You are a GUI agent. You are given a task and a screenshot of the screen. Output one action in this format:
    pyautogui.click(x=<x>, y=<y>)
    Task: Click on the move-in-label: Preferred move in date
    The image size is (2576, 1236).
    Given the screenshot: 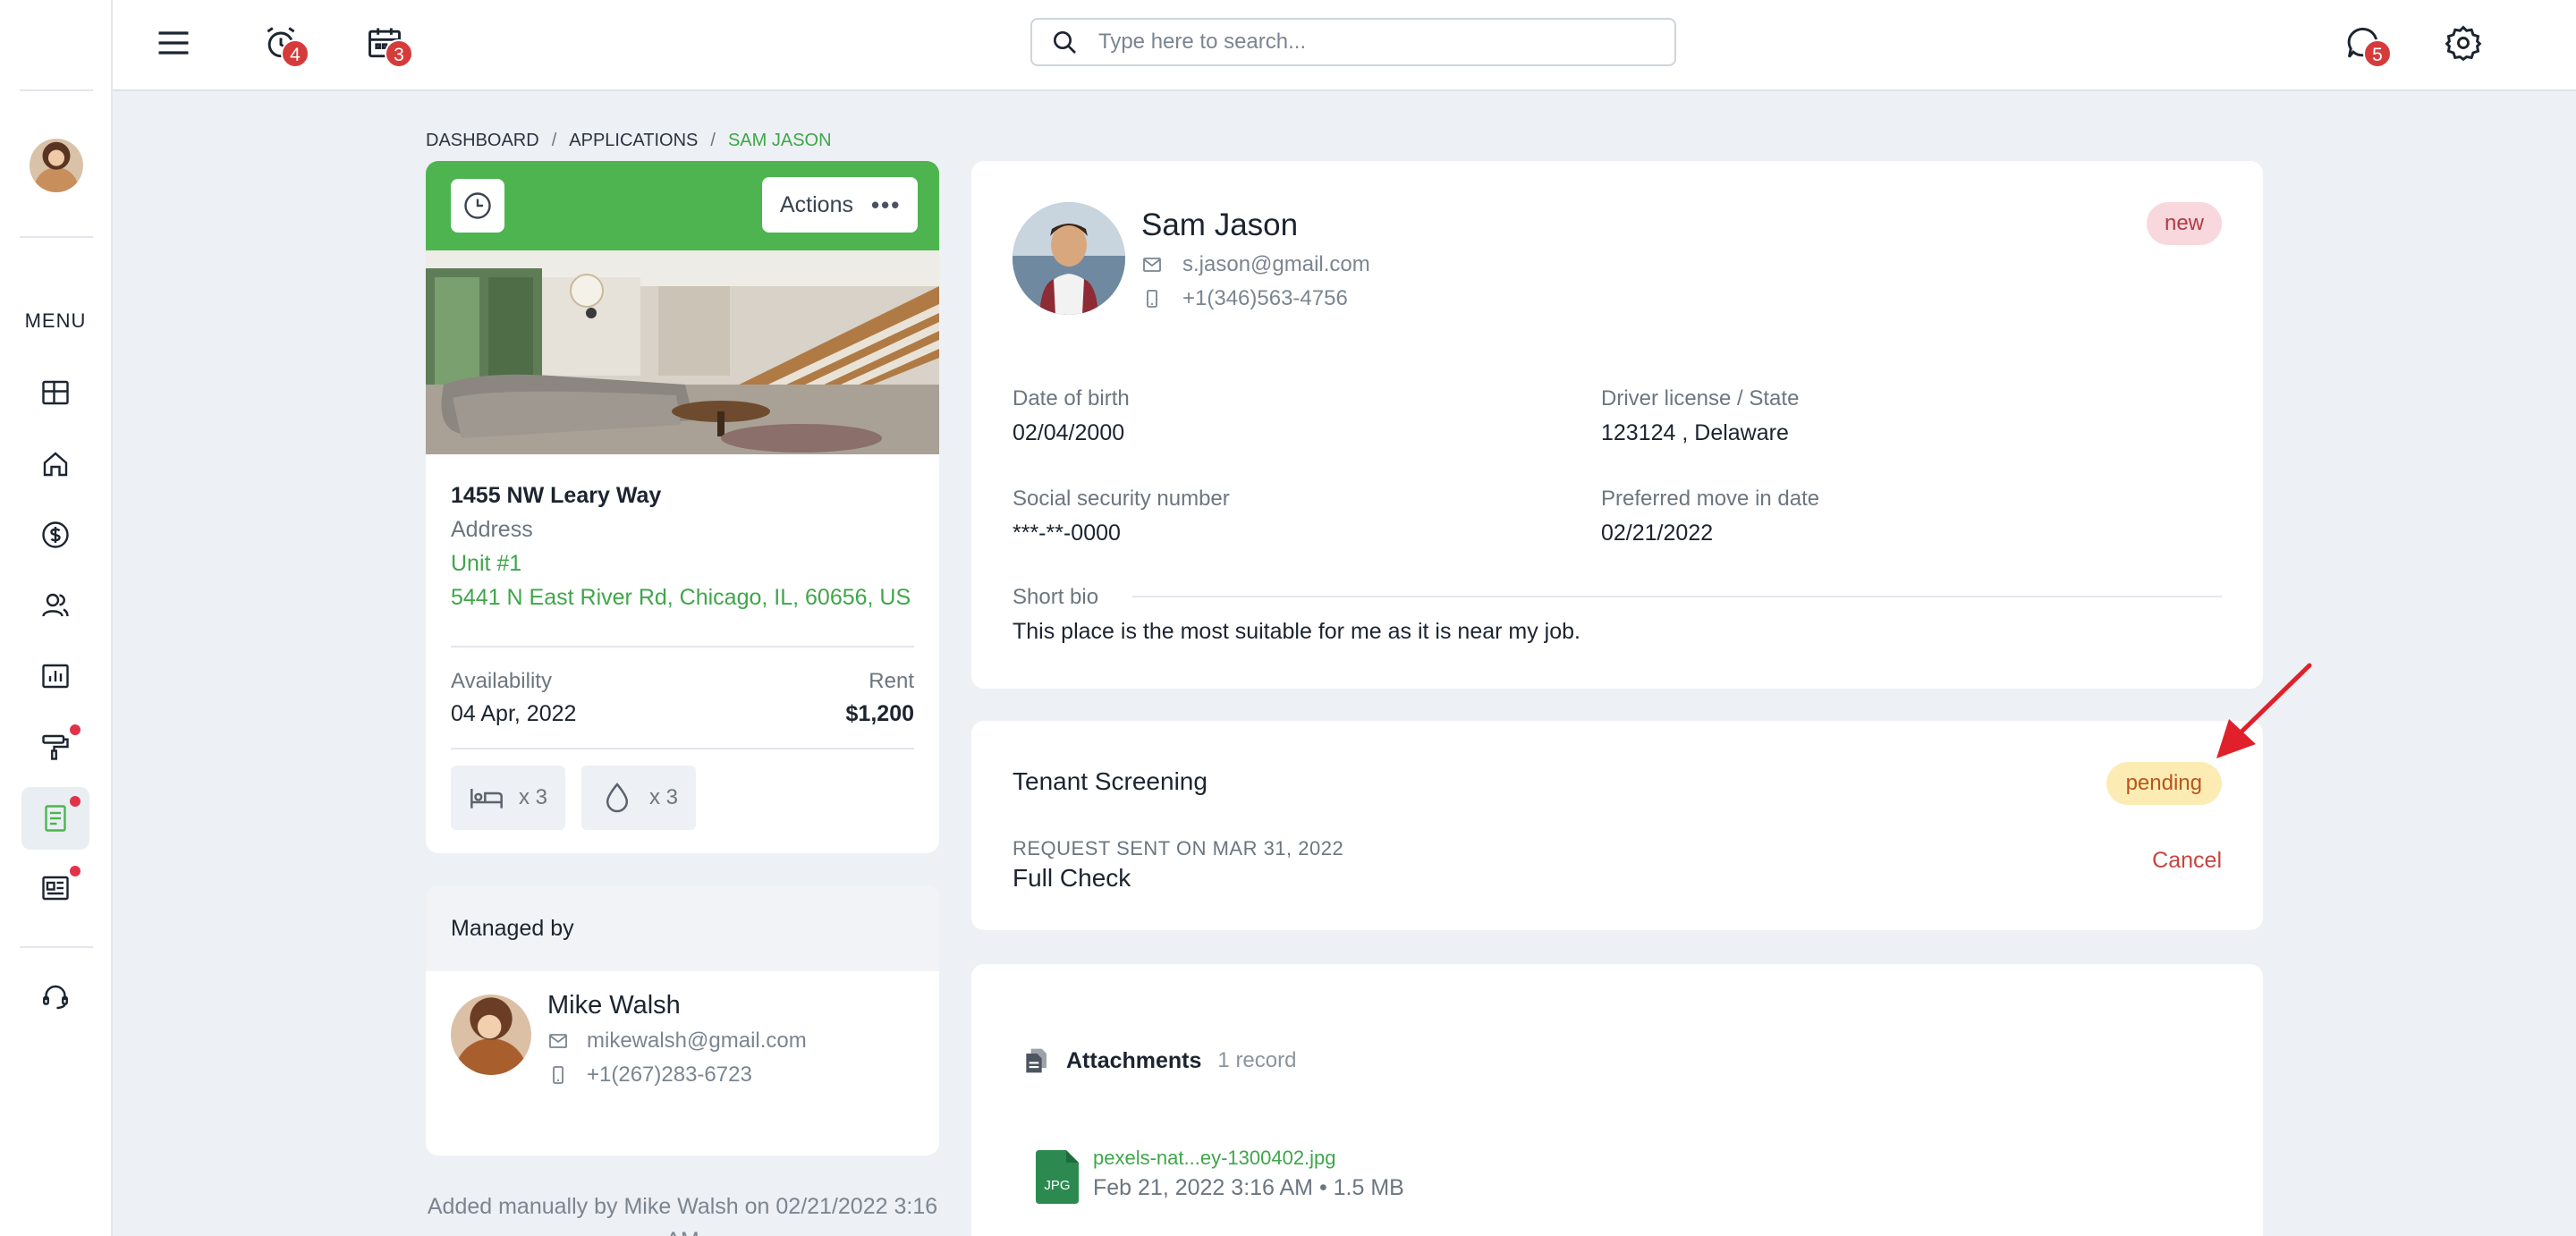 What is the action you would take?
    pyautogui.click(x=1710, y=499)
    